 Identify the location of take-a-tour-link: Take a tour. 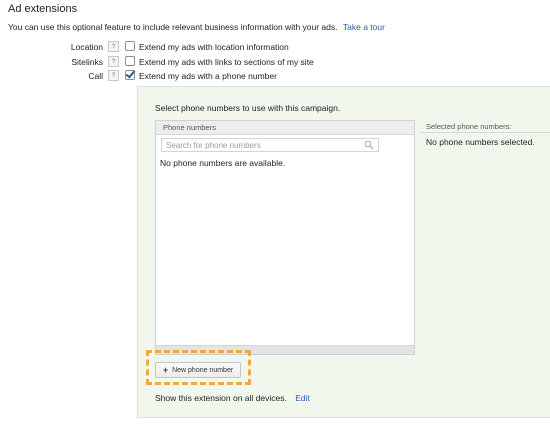
(364, 27).